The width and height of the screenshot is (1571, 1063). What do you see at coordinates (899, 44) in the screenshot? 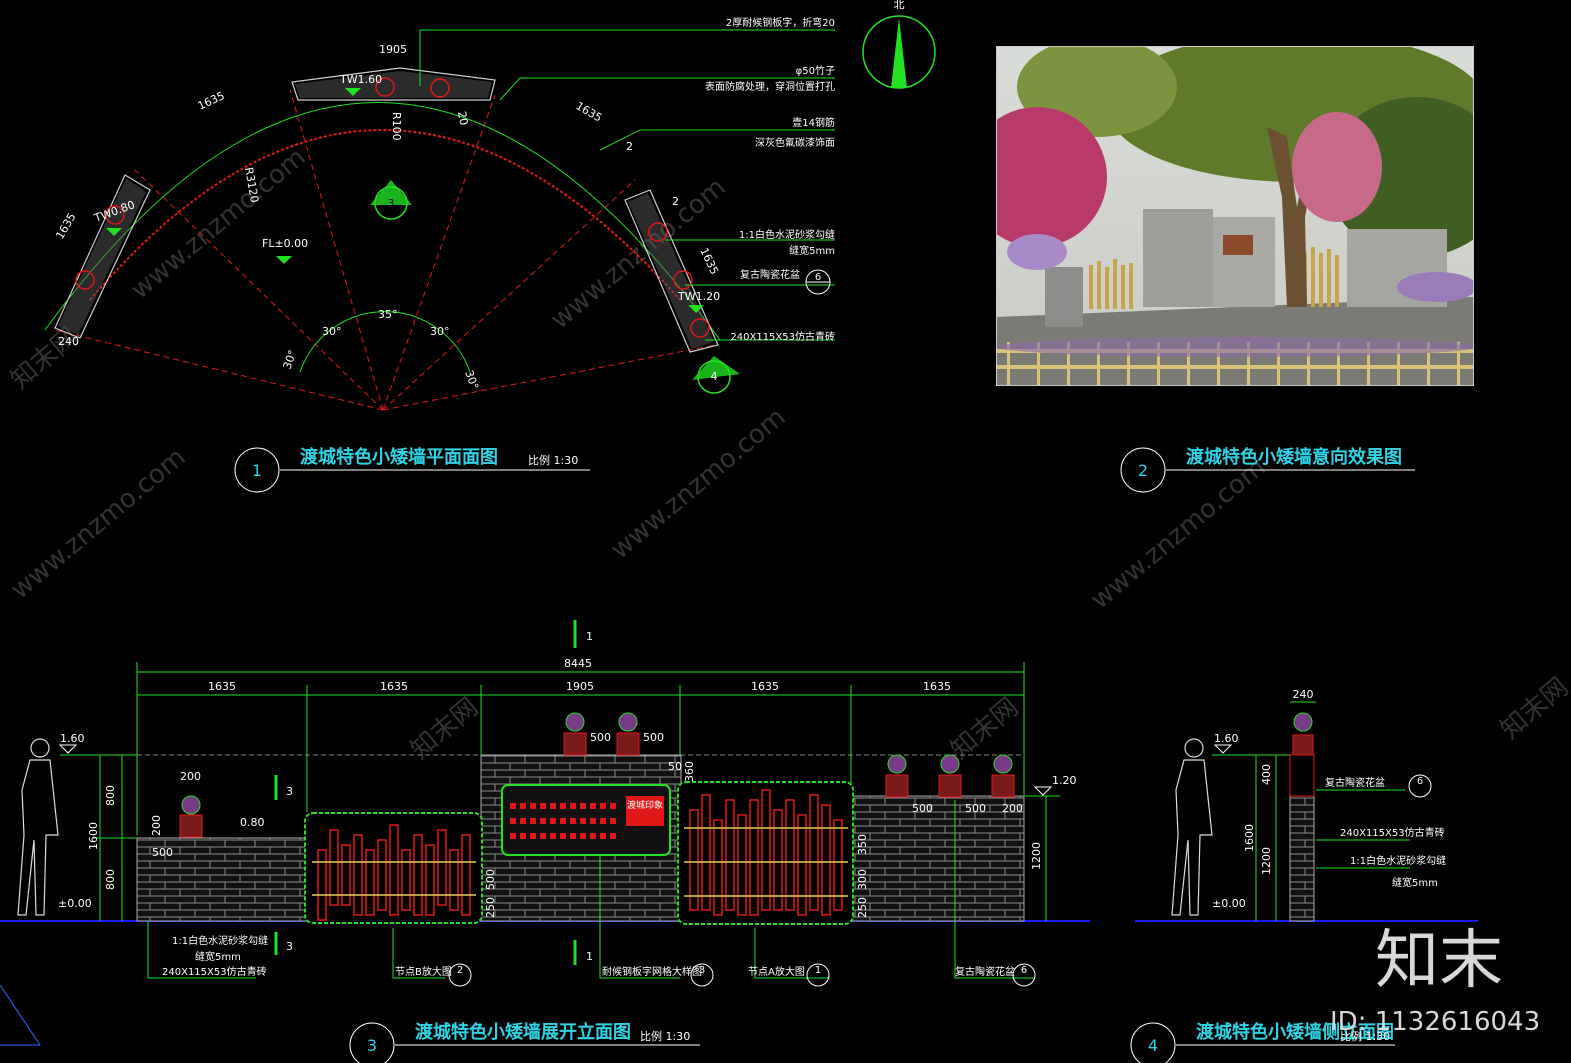
I see `north-arrow-icon: 北` at bounding box center [899, 44].